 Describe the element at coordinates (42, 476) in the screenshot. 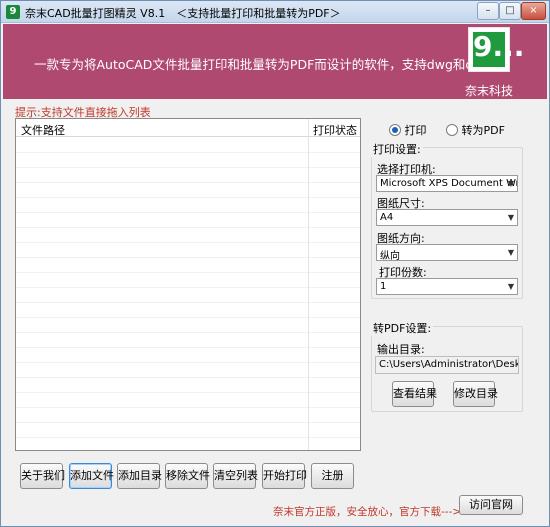

I see `about-button: 关于我们` at that location.